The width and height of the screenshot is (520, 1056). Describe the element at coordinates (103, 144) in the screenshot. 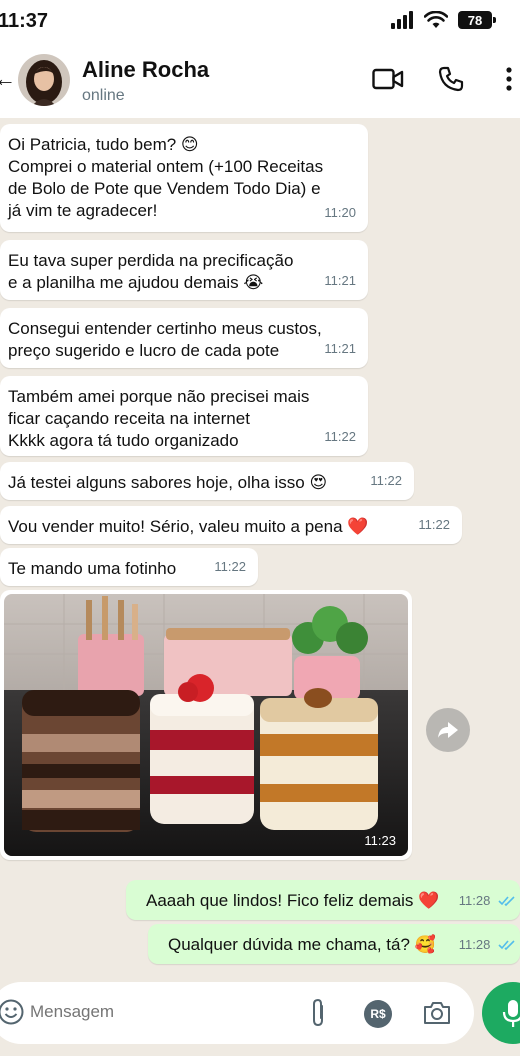

I see `message-line: Oi Patricia, tudo bem? 😊` at that location.